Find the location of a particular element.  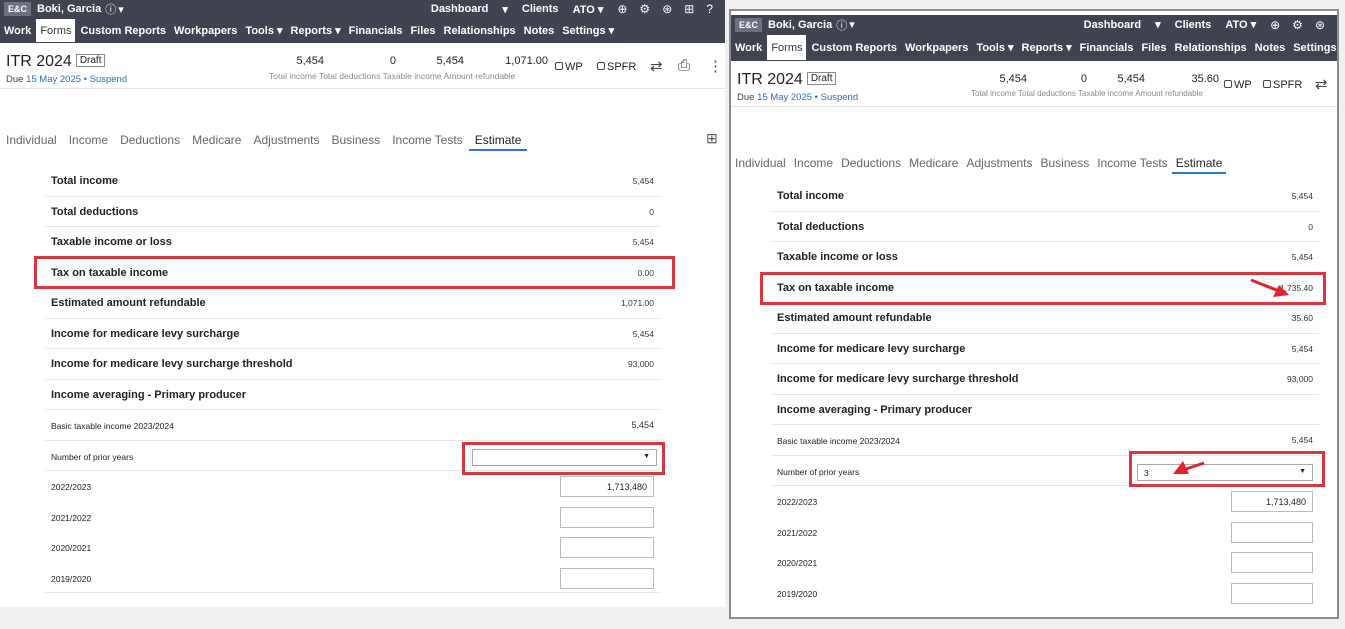

summary-value: 5,454 is located at coordinates (450, 61).